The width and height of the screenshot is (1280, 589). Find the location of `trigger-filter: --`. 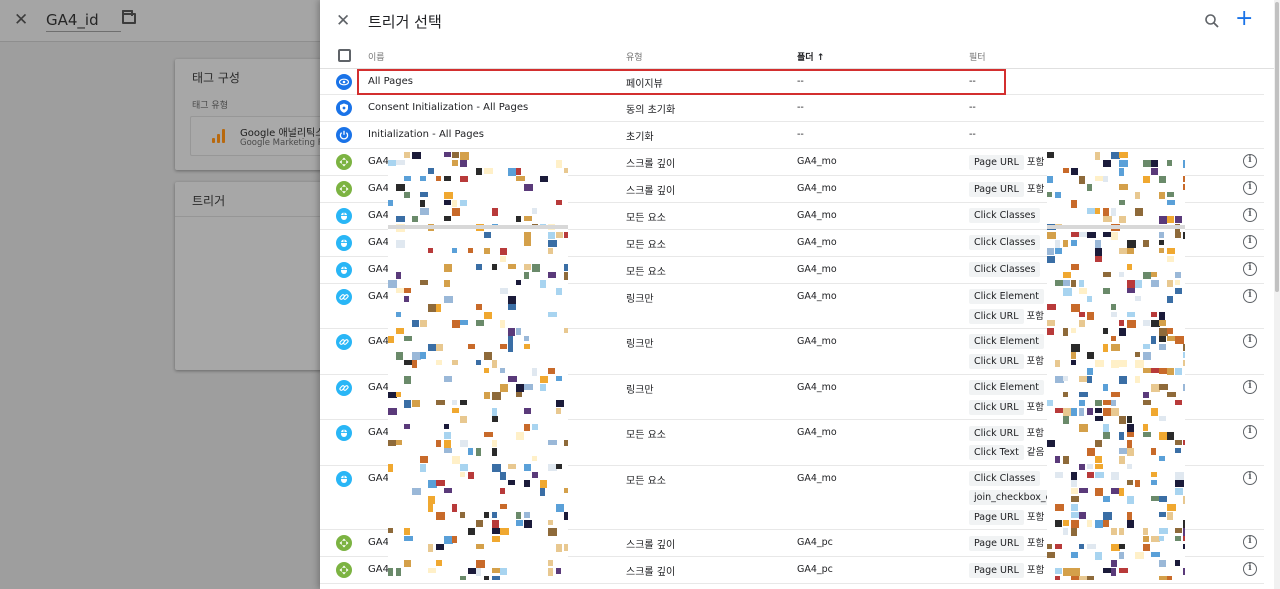

trigger-filter: -- is located at coordinates (972, 138).